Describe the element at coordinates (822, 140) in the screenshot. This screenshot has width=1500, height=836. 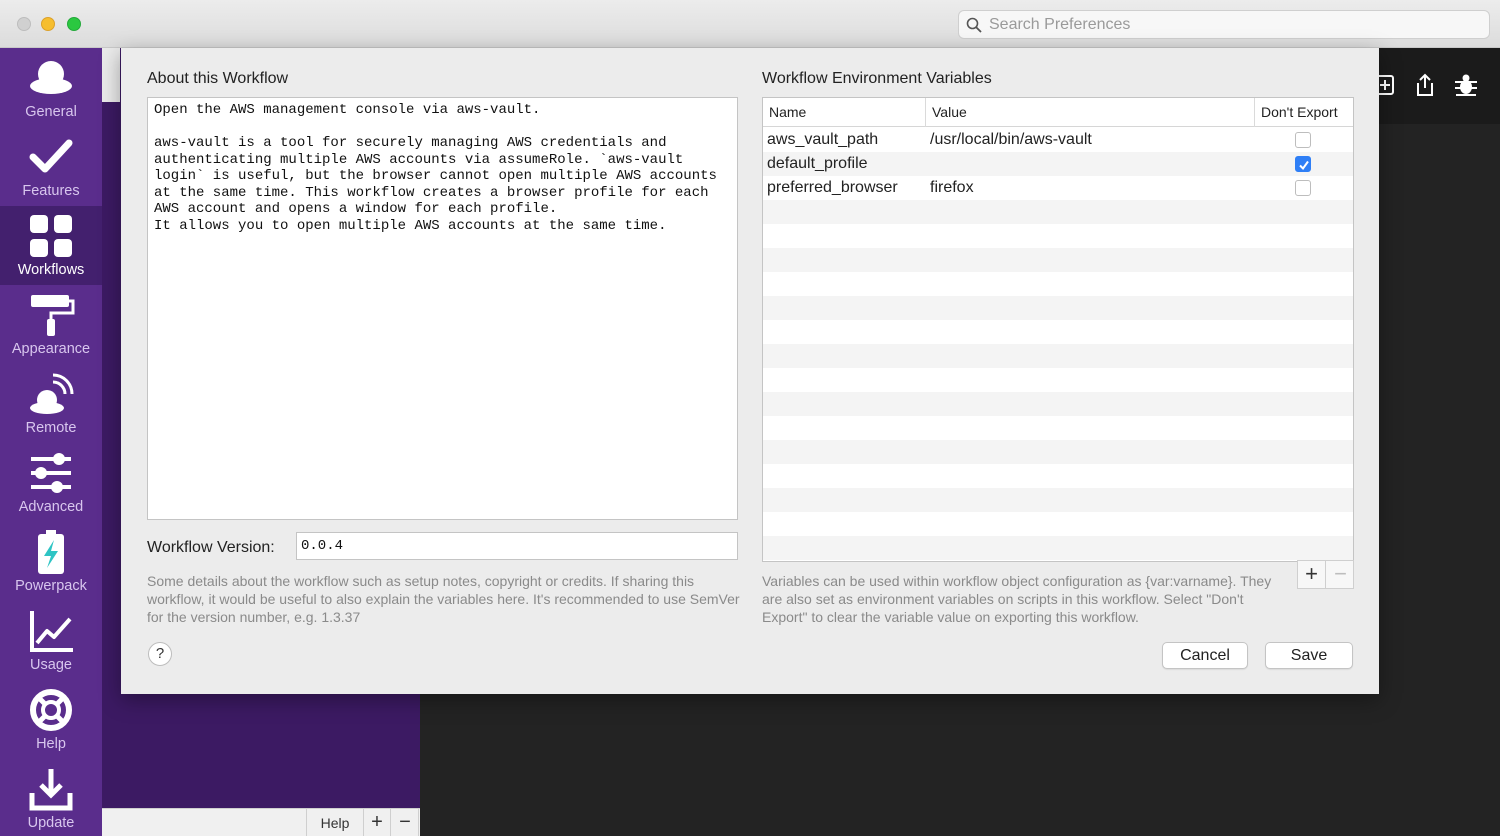
I see `variable-name-cell: aws_vault_path` at that location.